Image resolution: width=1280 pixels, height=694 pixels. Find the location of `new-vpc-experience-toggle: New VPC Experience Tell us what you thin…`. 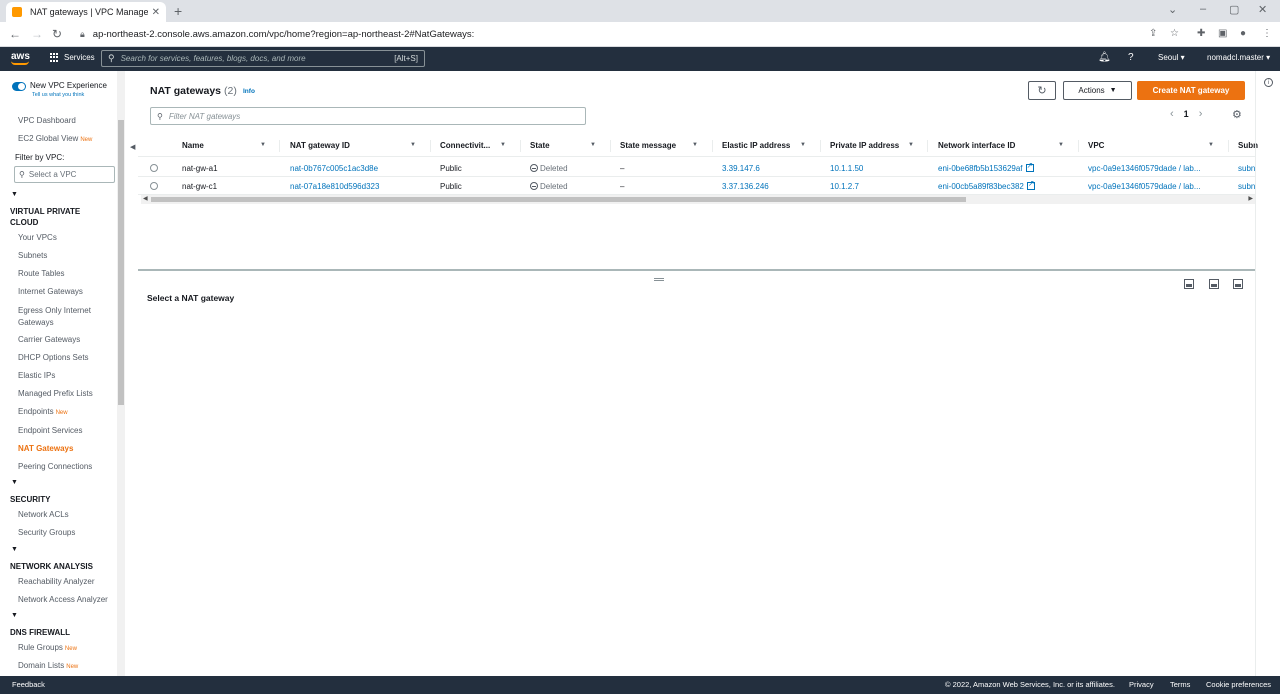

new-vpc-experience-toggle: New VPC Experience Tell us what you thin… is located at coordinates (59, 89).